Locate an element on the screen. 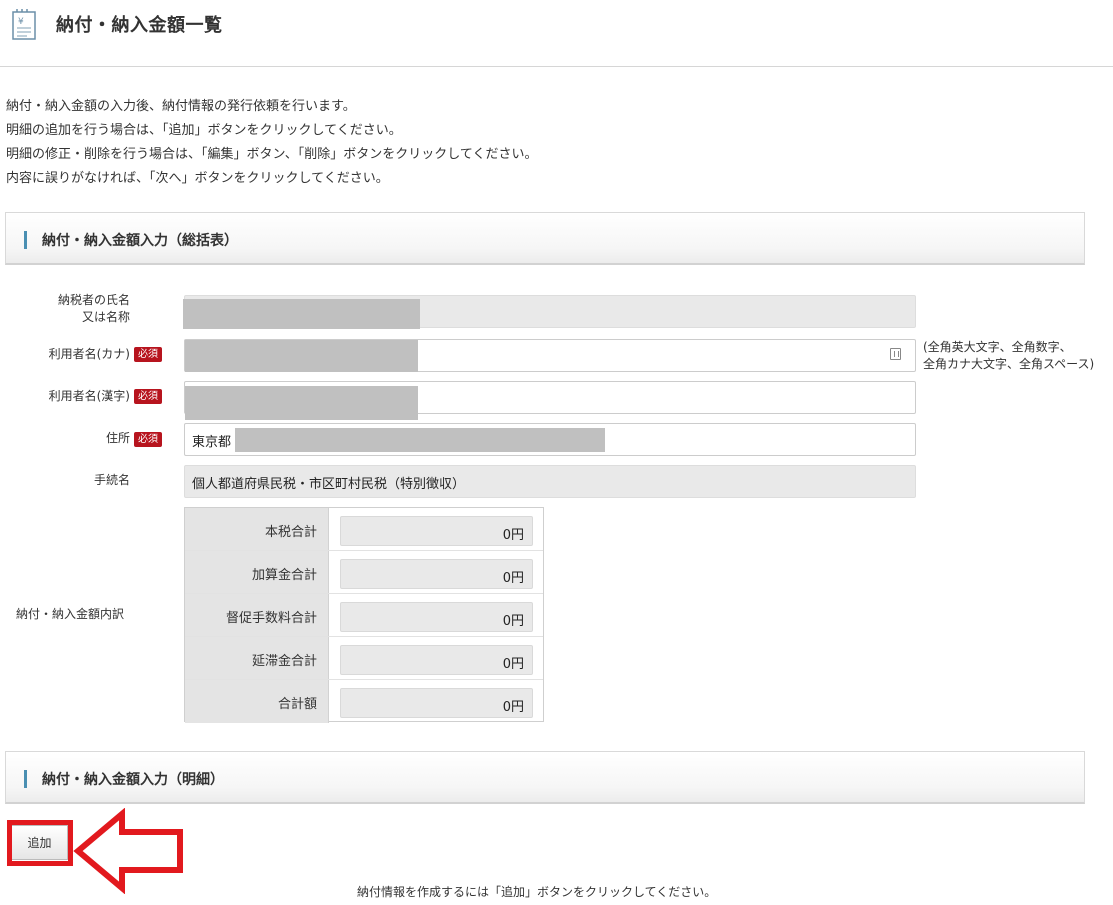 The width and height of the screenshot is (1113, 905). table-row: 合計額 0円 is located at coordinates (364, 701).